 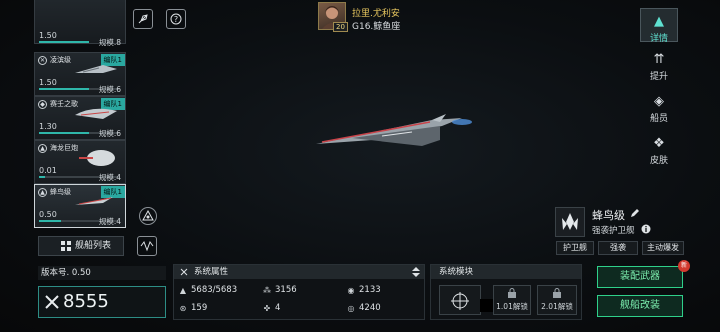 I want to click on attributes-header: 系统属性, so click(x=299, y=272).